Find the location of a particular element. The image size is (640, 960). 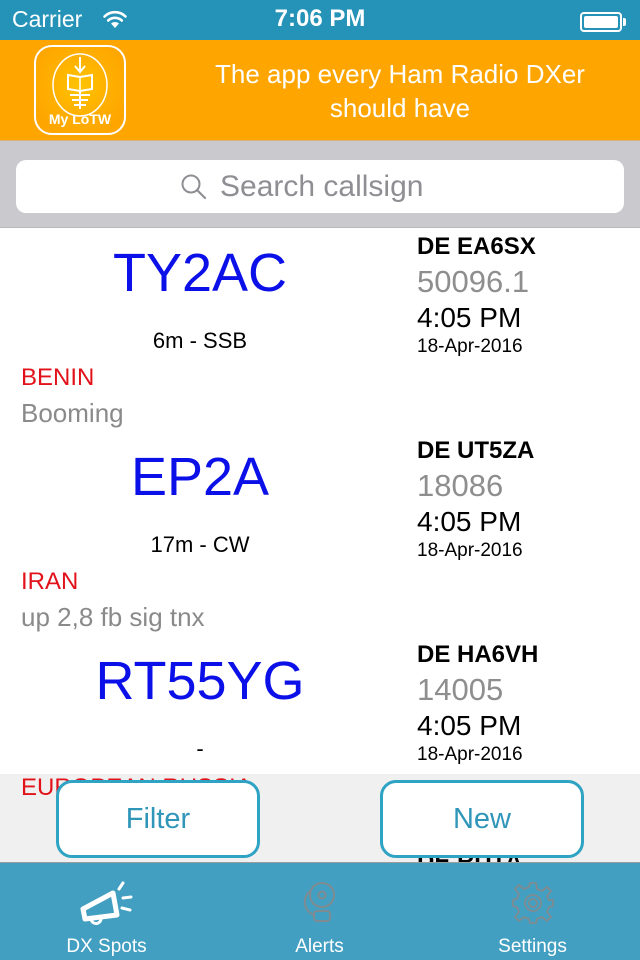

search-field is located at coordinates (320, 186).